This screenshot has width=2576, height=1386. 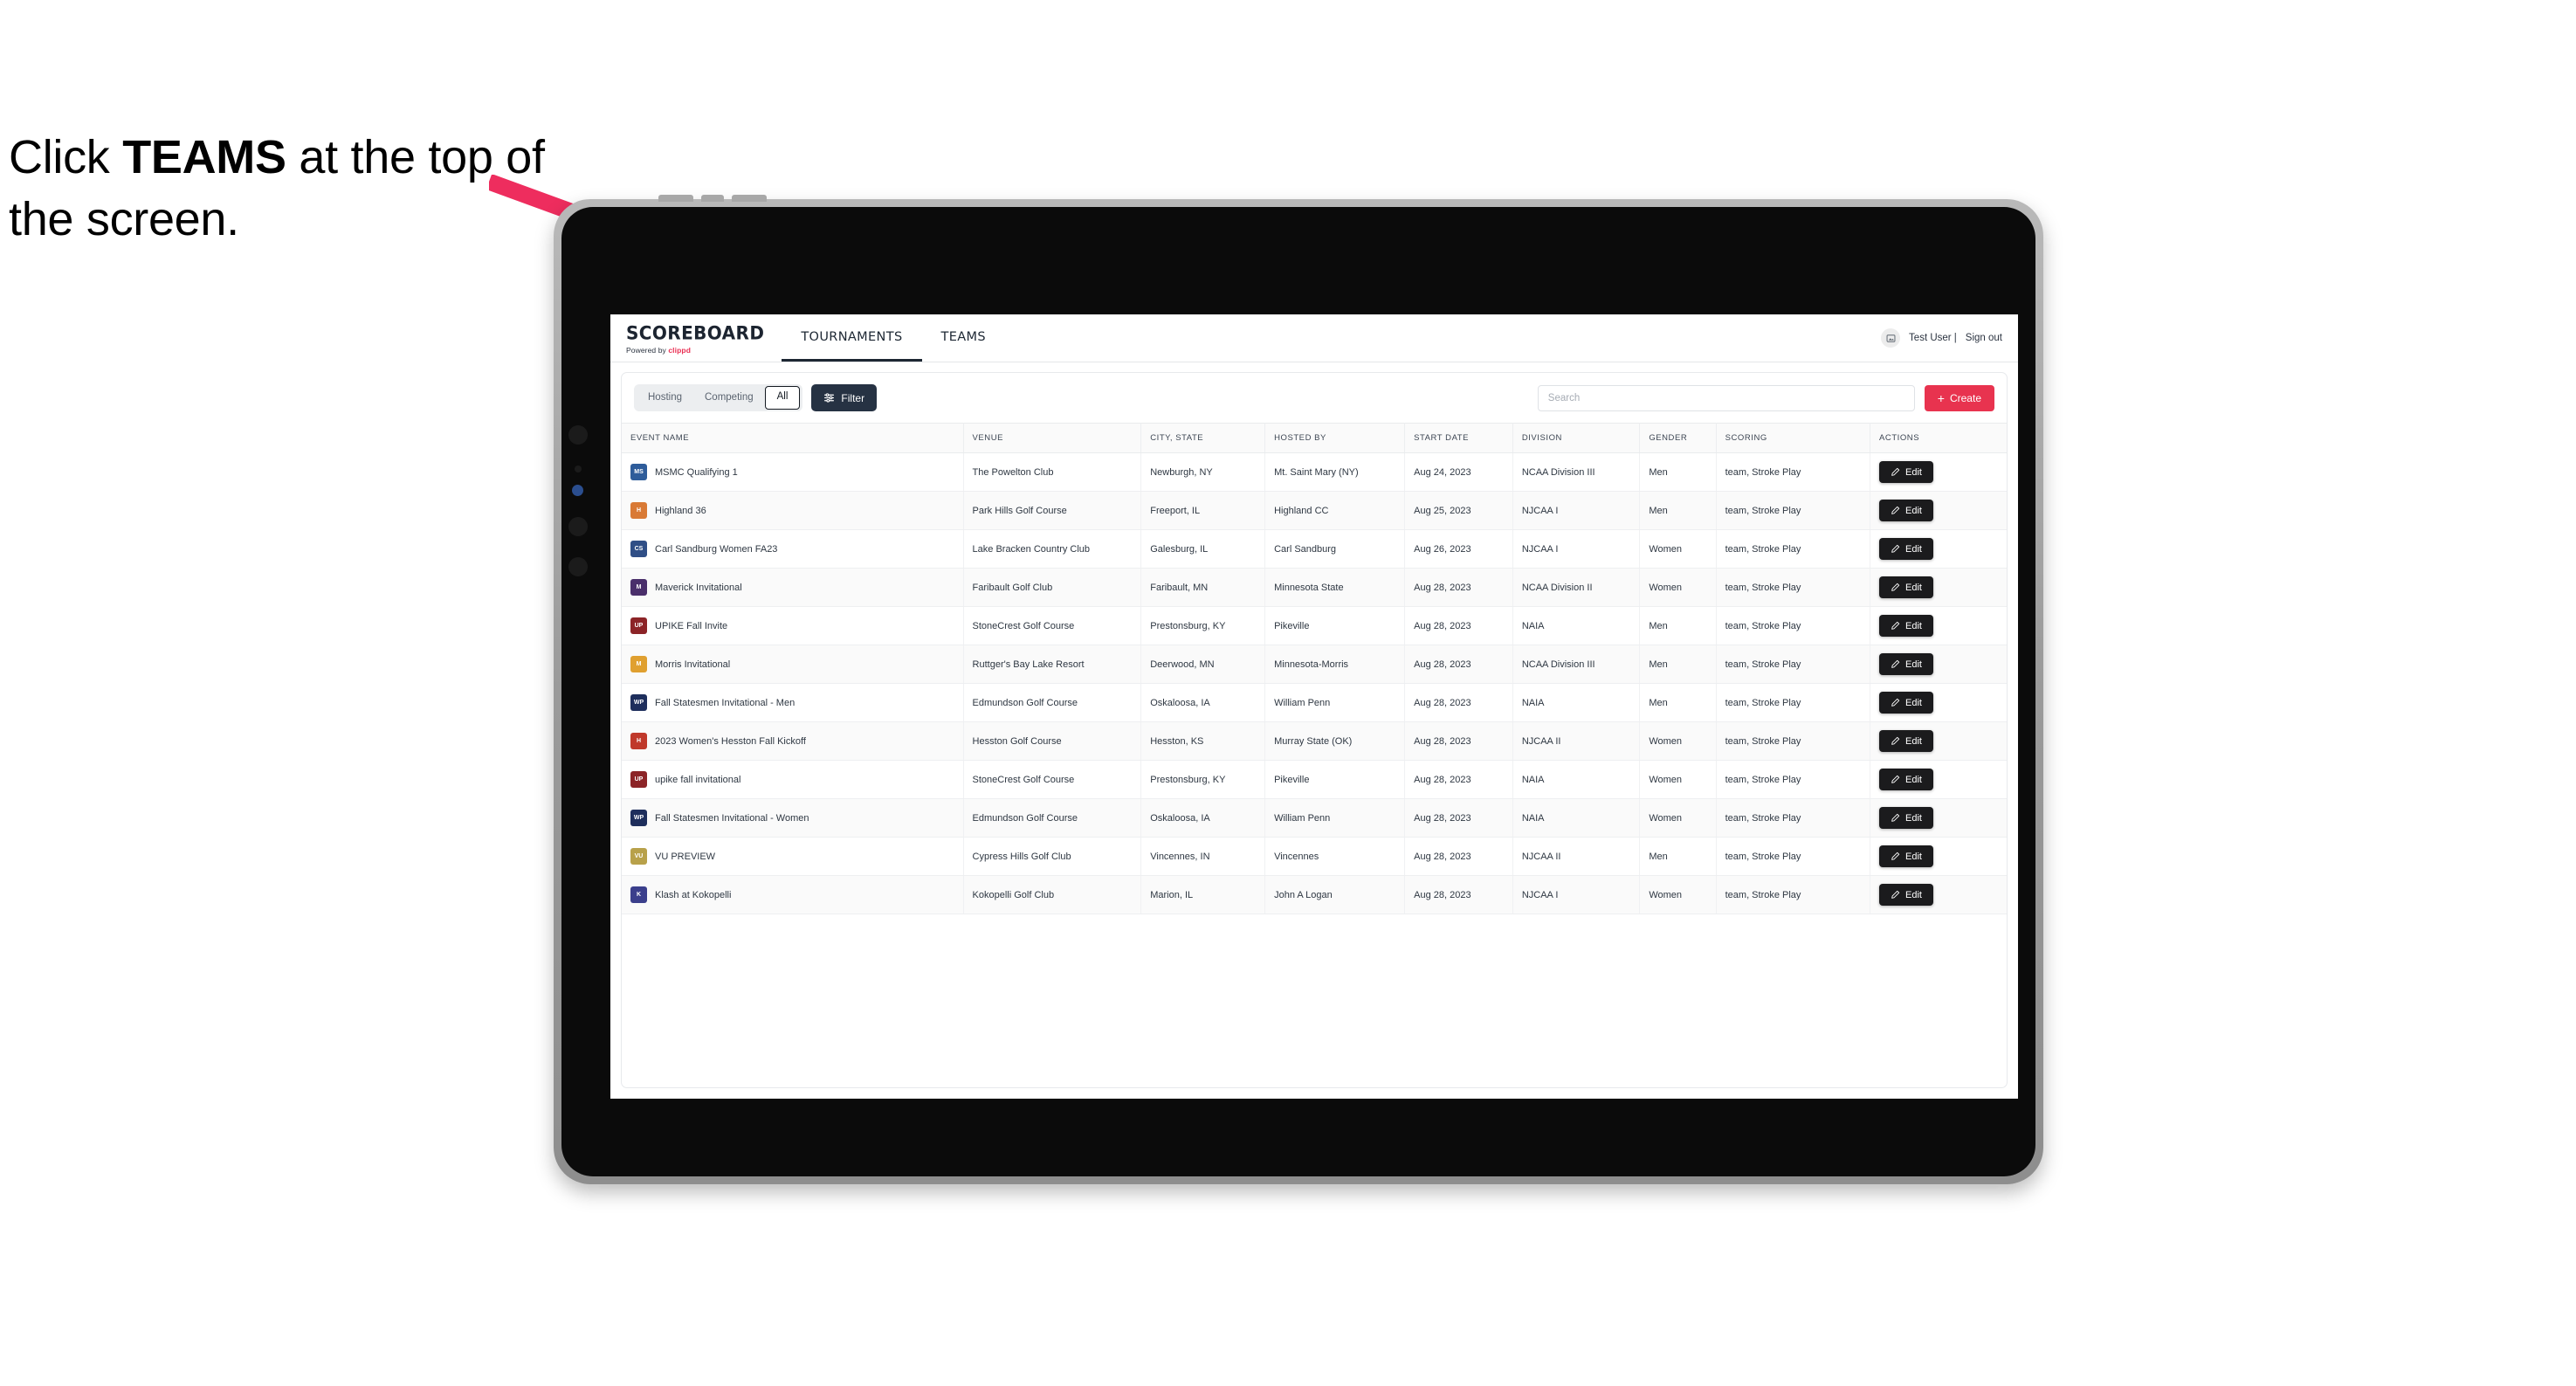 What do you see at coordinates (1984, 338) in the screenshot?
I see `sign-out-link: Sign out` at bounding box center [1984, 338].